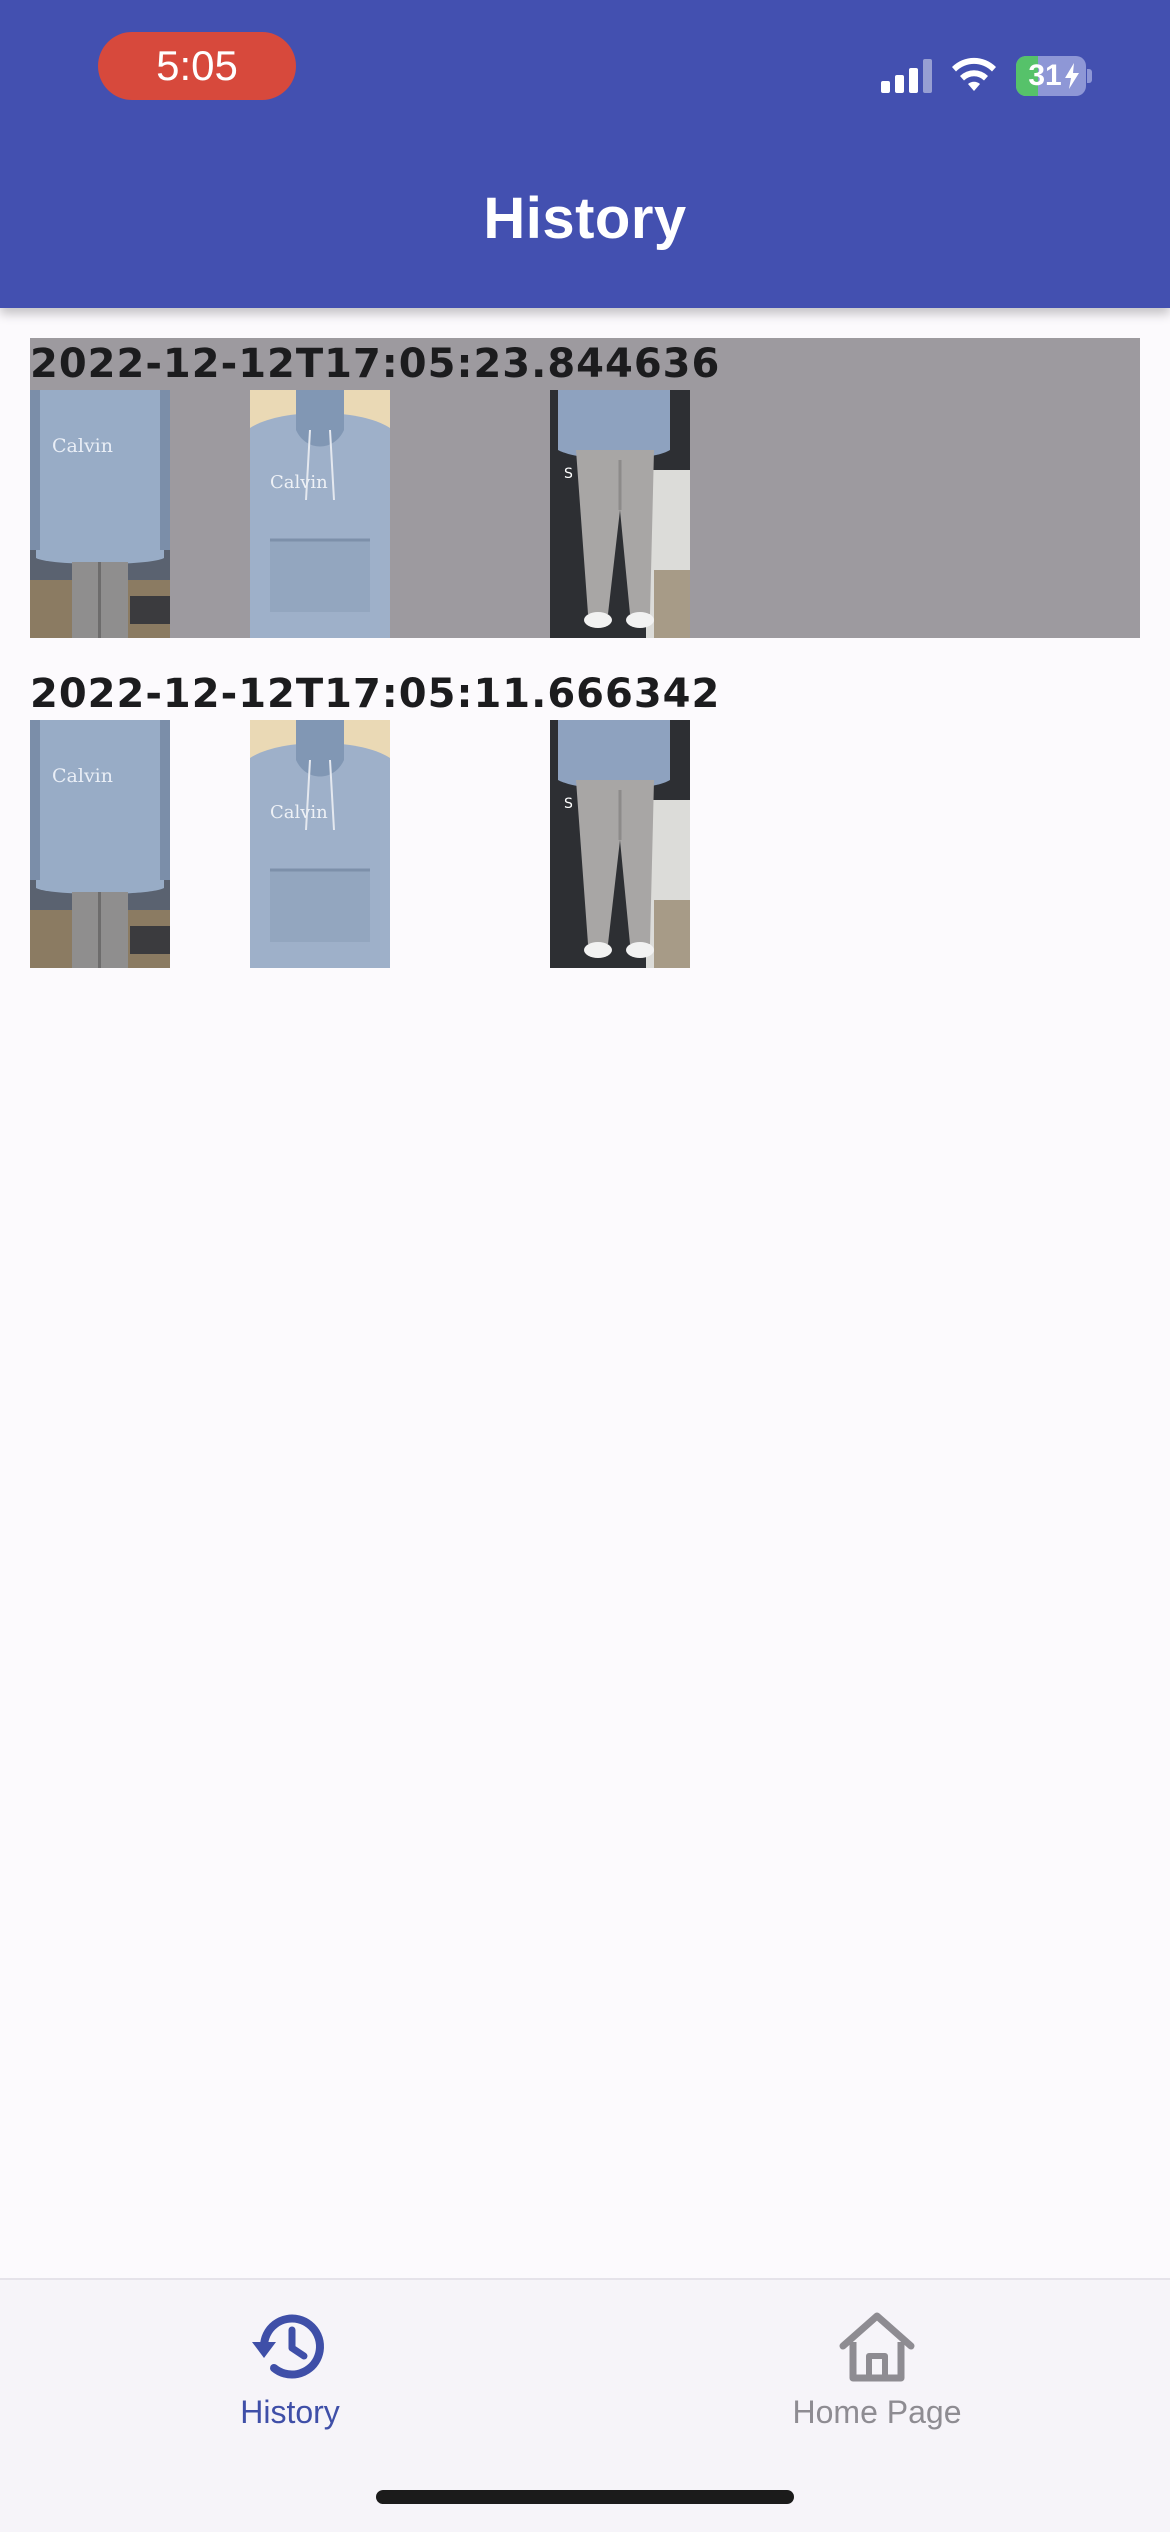 The height and width of the screenshot is (2532, 1170). I want to click on charging-bolt-icon, so click(1071, 76).